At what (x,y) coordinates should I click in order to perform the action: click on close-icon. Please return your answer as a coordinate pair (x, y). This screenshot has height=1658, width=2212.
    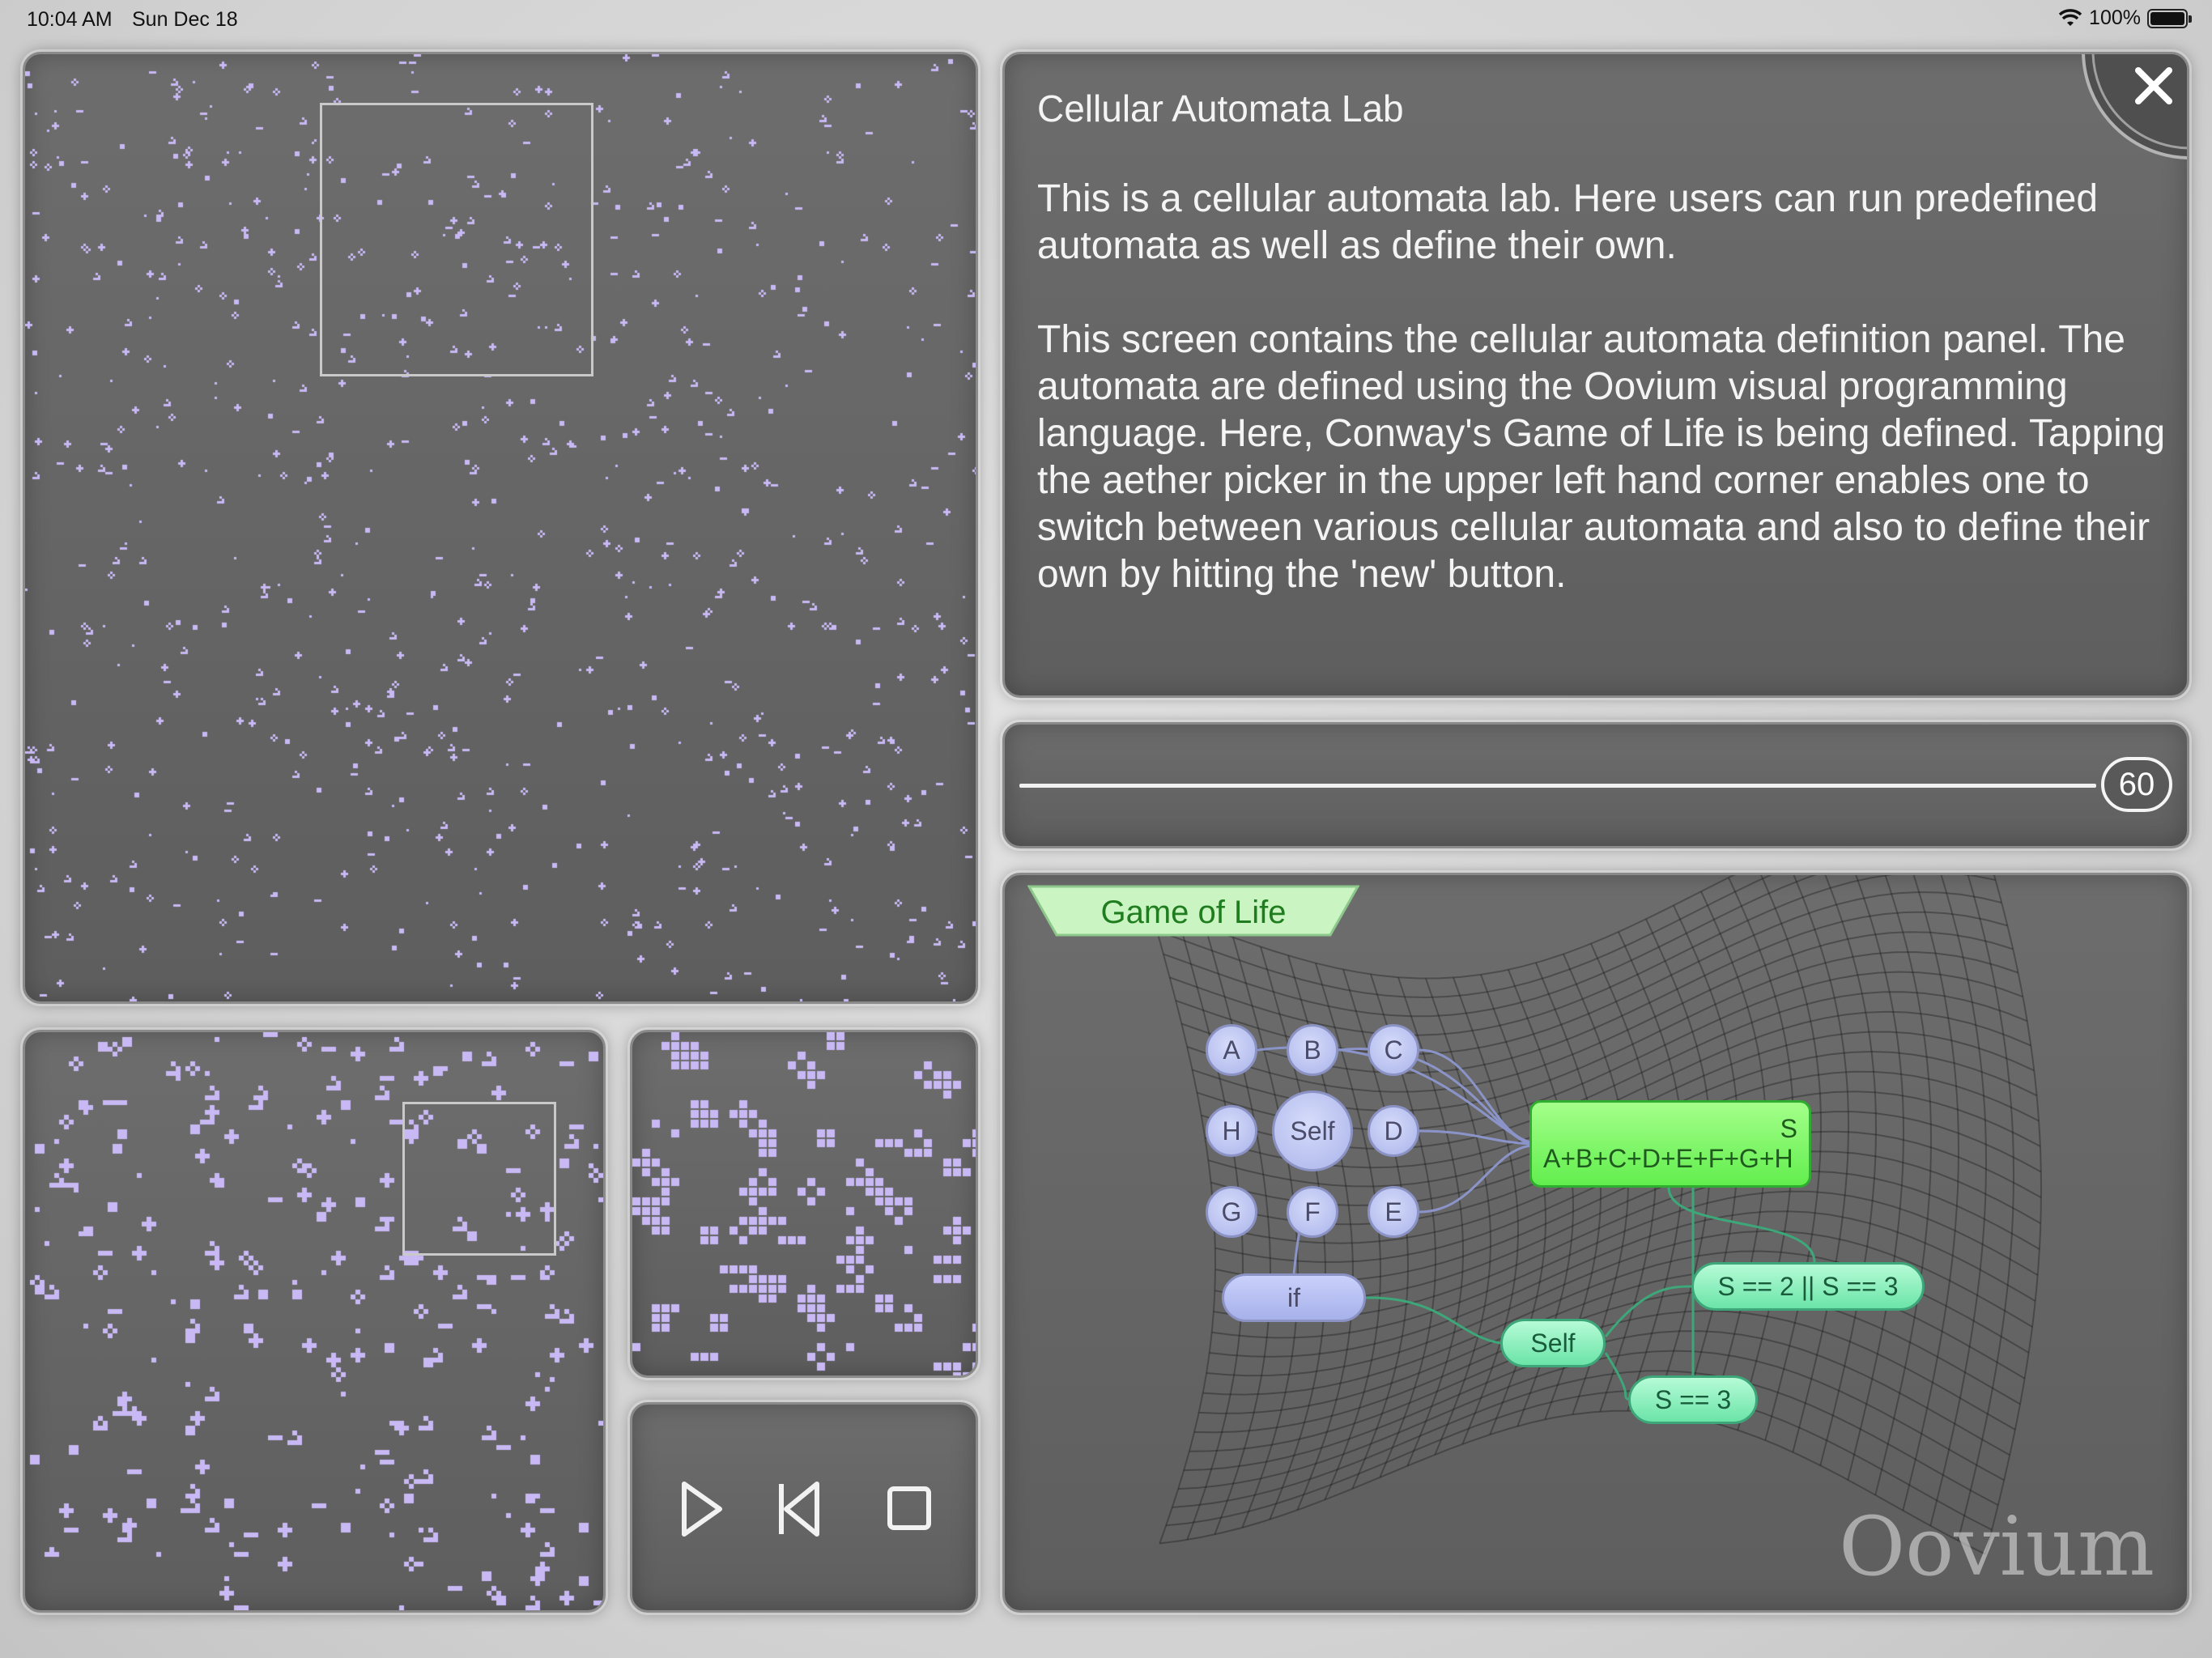
    Looking at the image, I should click on (2129, 112).